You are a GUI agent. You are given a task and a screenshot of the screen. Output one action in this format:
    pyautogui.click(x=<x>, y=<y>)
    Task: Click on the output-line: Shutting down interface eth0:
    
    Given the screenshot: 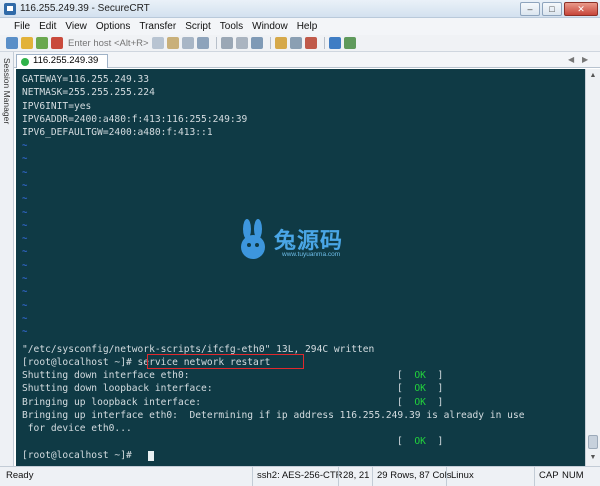 What is the action you would take?
    pyautogui.click(x=106, y=375)
    